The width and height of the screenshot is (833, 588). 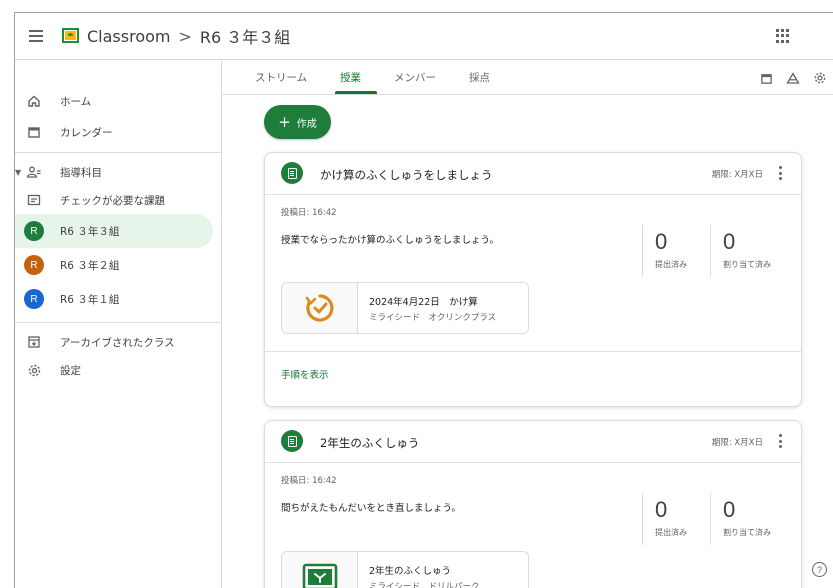 What do you see at coordinates (533, 442) in the screenshot?
I see `assignment-header: 2年生のふくしゅう 期限: X月X日` at bounding box center [533, 442].